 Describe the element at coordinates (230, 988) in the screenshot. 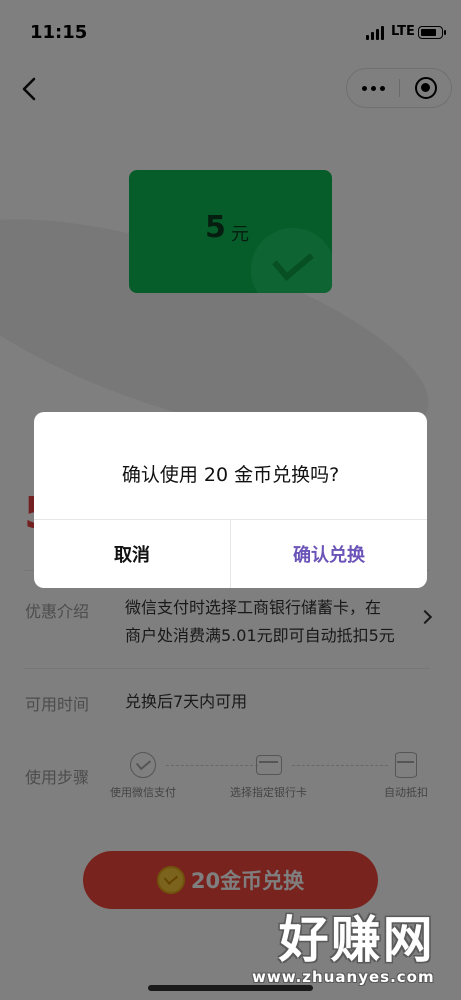

I see `home-indicator` at that location.